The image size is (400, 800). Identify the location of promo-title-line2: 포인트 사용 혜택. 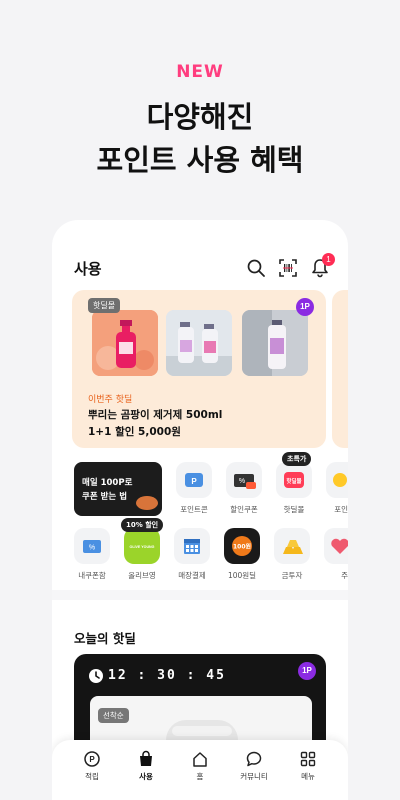
(200, 160).